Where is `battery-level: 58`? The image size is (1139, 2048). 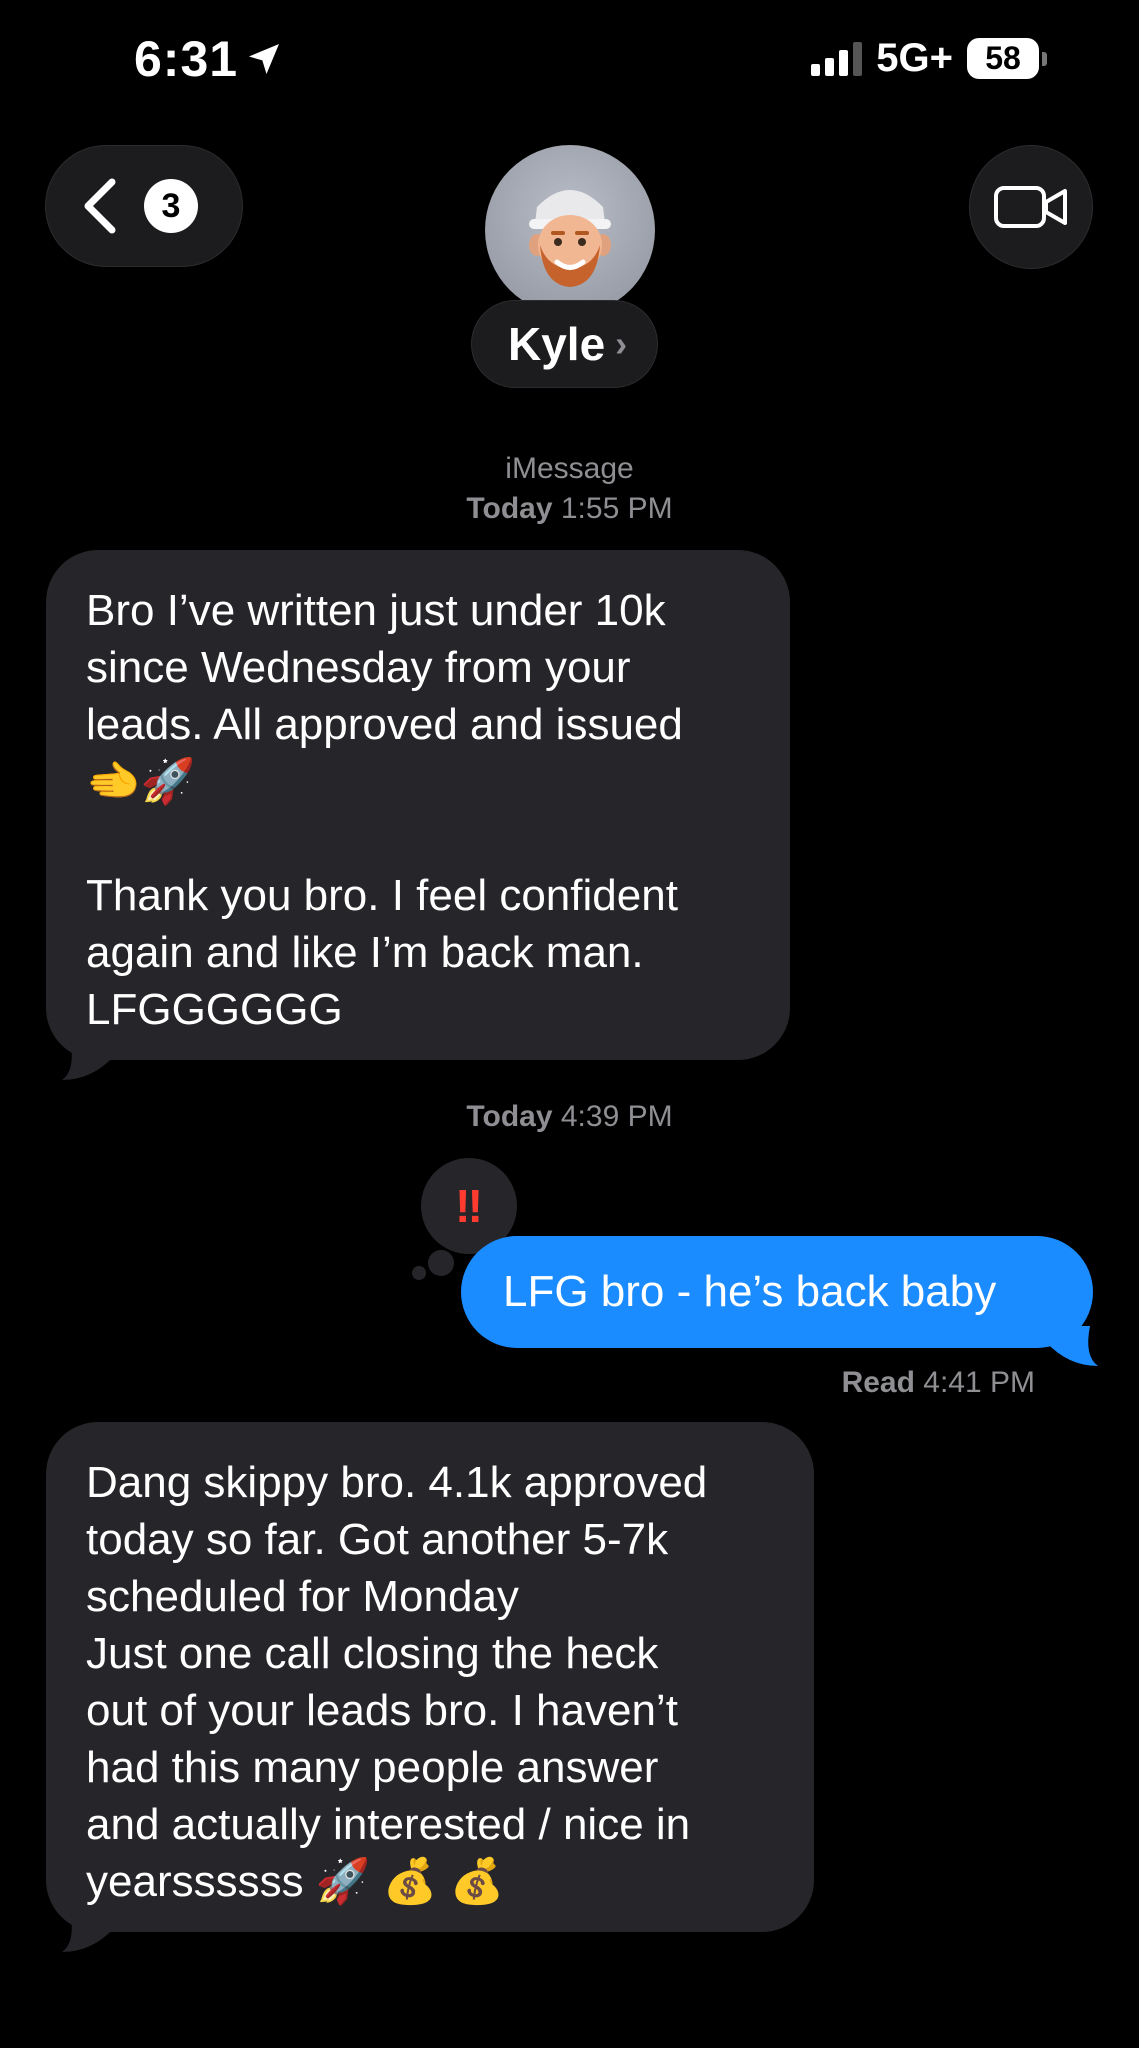
battery-level: 58 is located at coordinates (1003, 58).